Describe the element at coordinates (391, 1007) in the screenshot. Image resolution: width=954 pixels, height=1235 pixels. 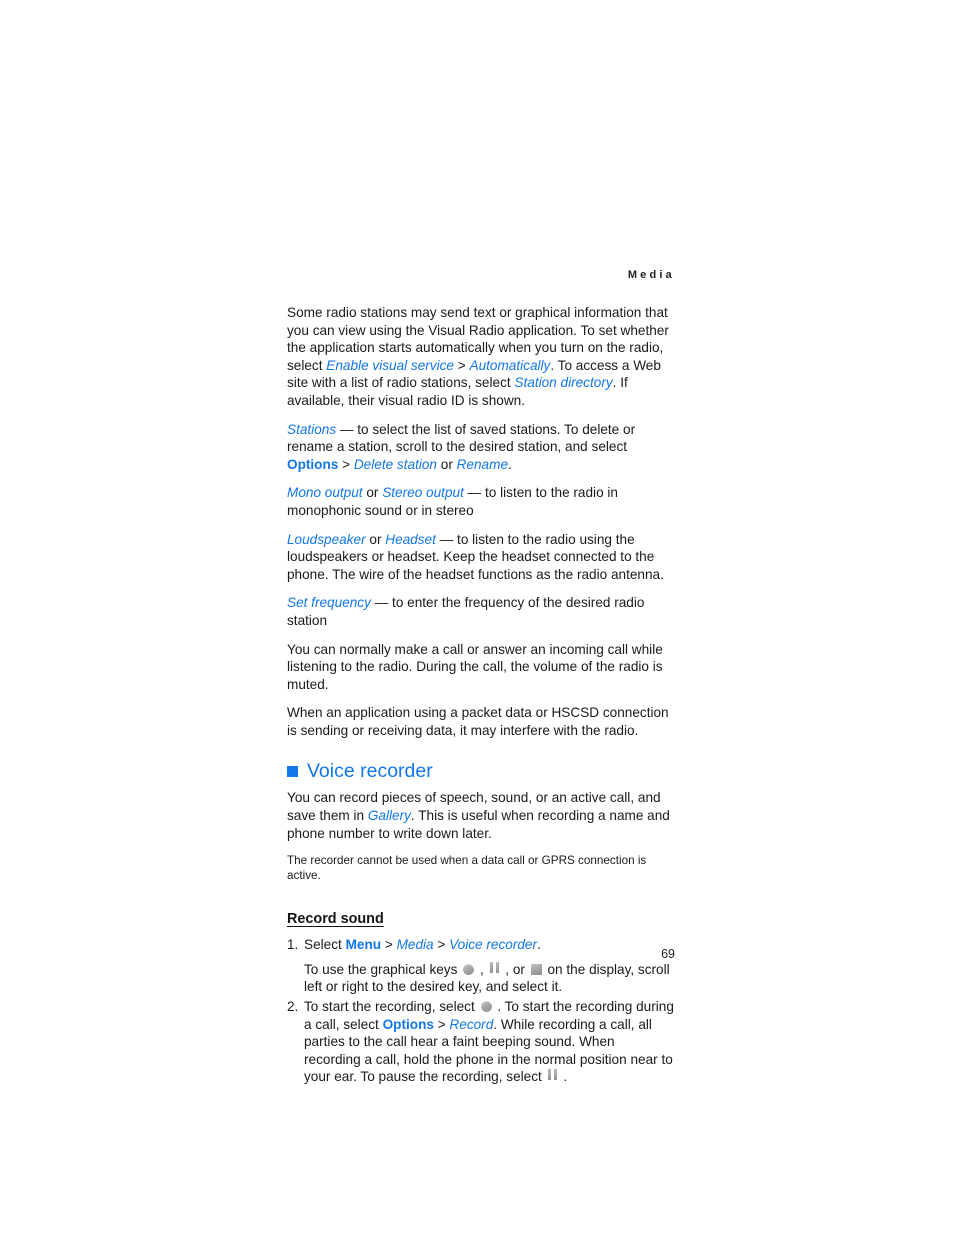
I see `text-fragment: To start the recording, select` at that location.